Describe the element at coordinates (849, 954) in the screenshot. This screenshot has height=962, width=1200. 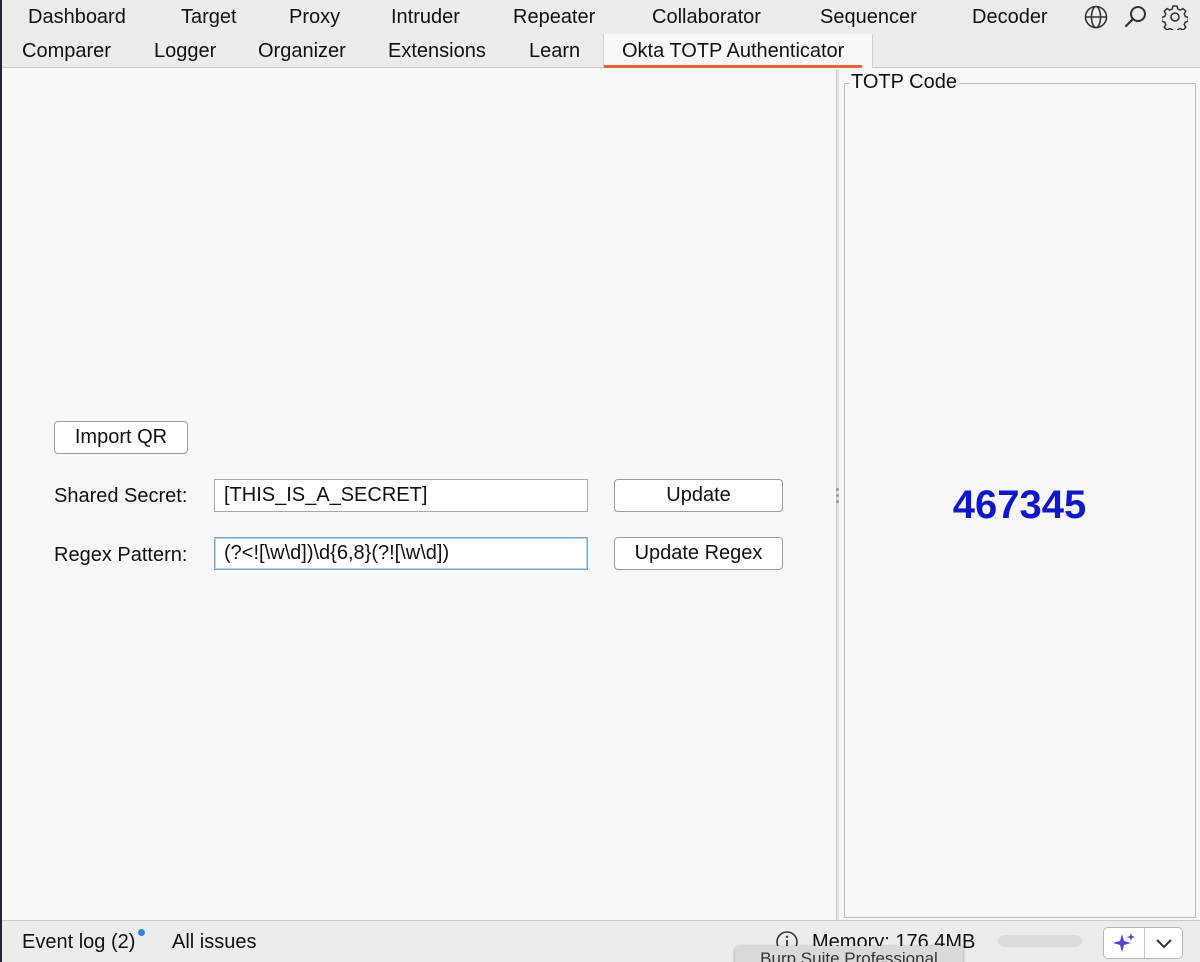
I see `app-tooltip: Burp Suite Professional` at that location.